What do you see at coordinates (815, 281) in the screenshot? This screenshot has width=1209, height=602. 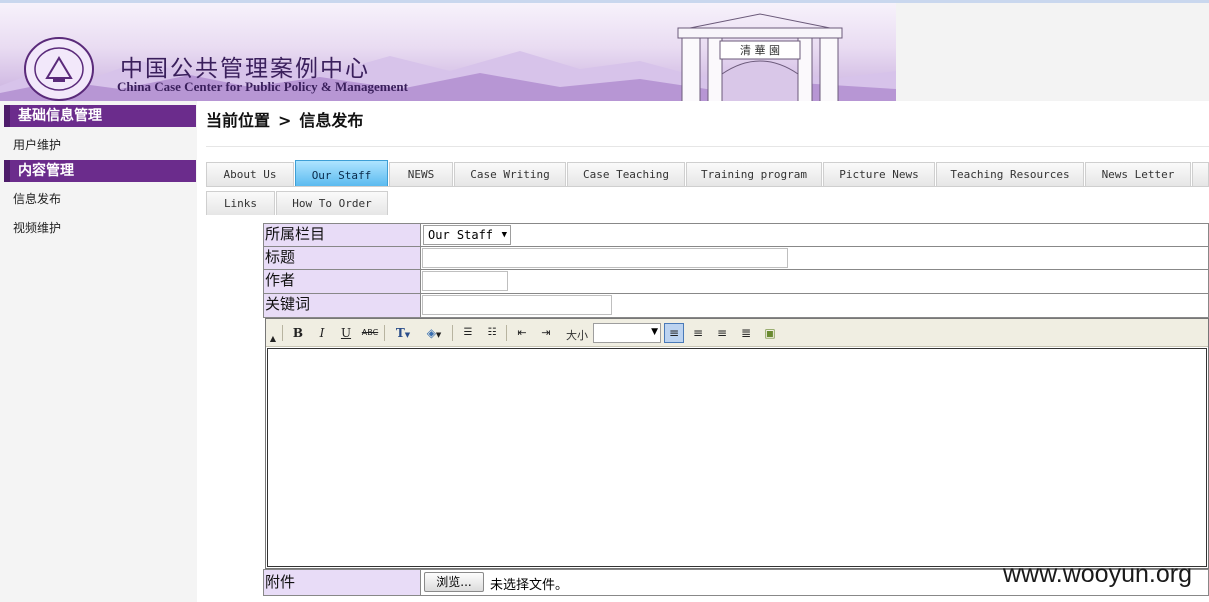 I see `cell-author` at bounding box center [815, 281].